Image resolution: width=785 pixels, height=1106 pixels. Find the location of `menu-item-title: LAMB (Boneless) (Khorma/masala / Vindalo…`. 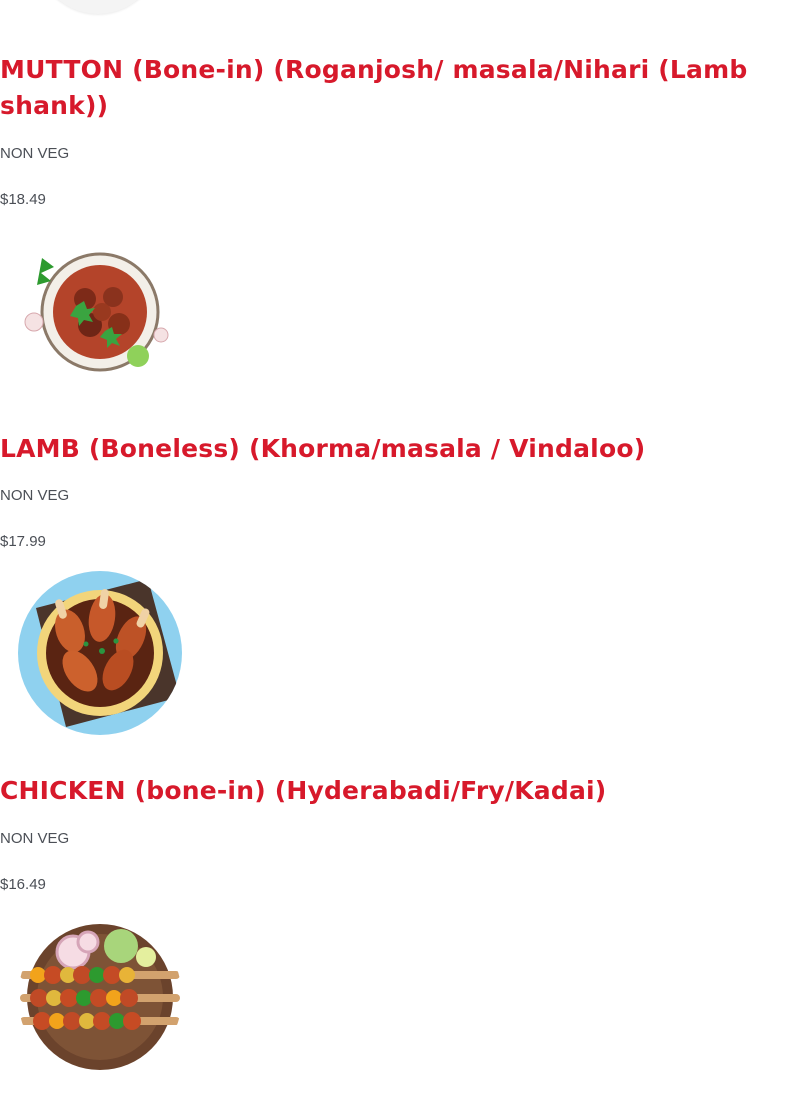

menu-item-title: LAMB (Boneless) (Khorma/masala / Vindalo… is located at coordinates (380, 449).